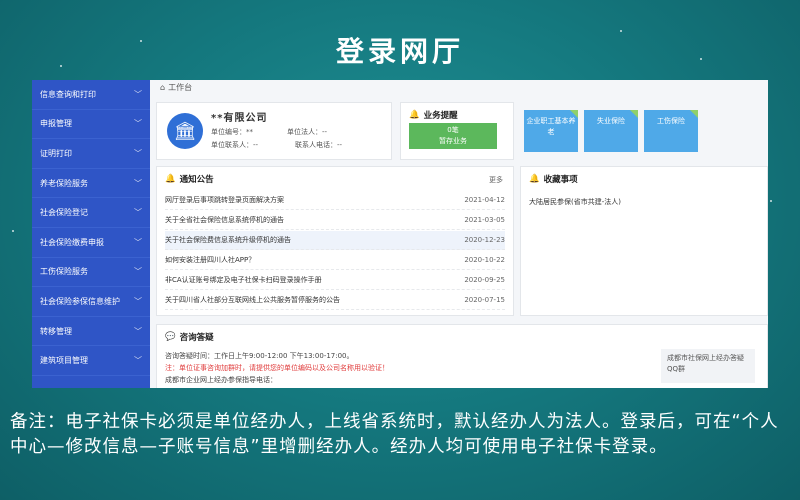  Describe the element at coordinates (335, 300) in the screenshot. I see `notice-row: 关于四川省人社部分互联网线上公共服务暂停服务的公告 2020-07-15` at that location.